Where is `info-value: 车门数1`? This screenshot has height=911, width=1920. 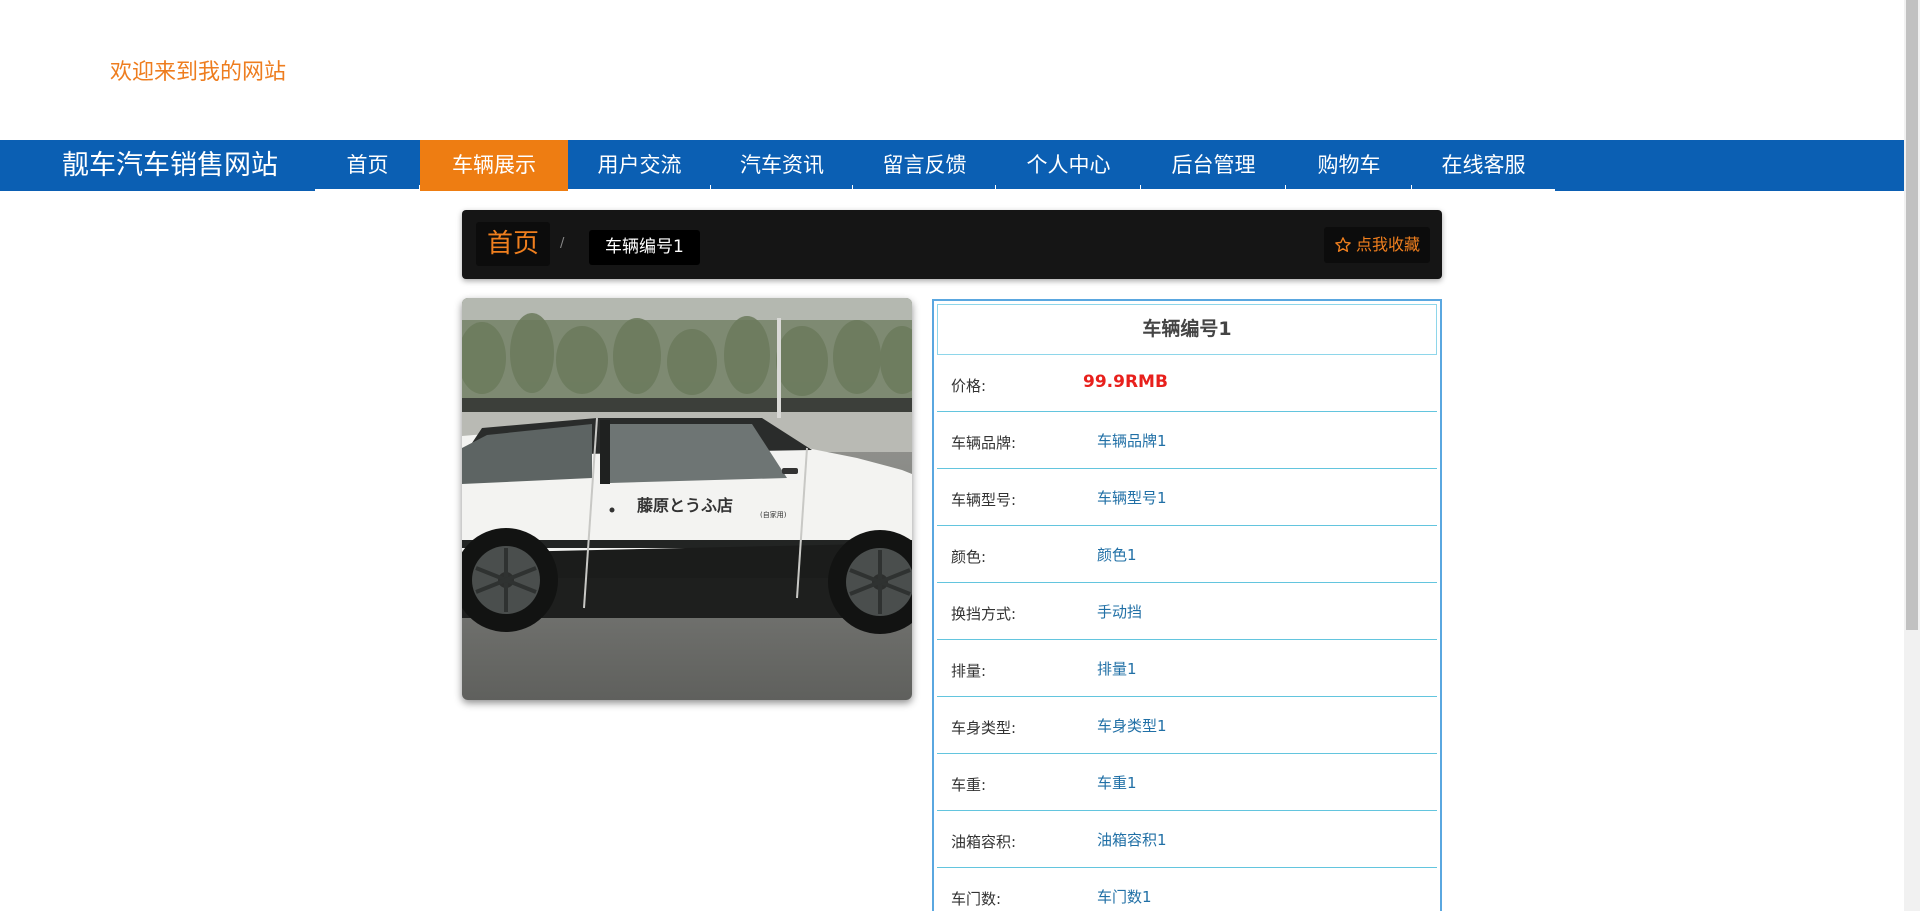
info-value: 车门数1 is located at coordinates (1124, 897).